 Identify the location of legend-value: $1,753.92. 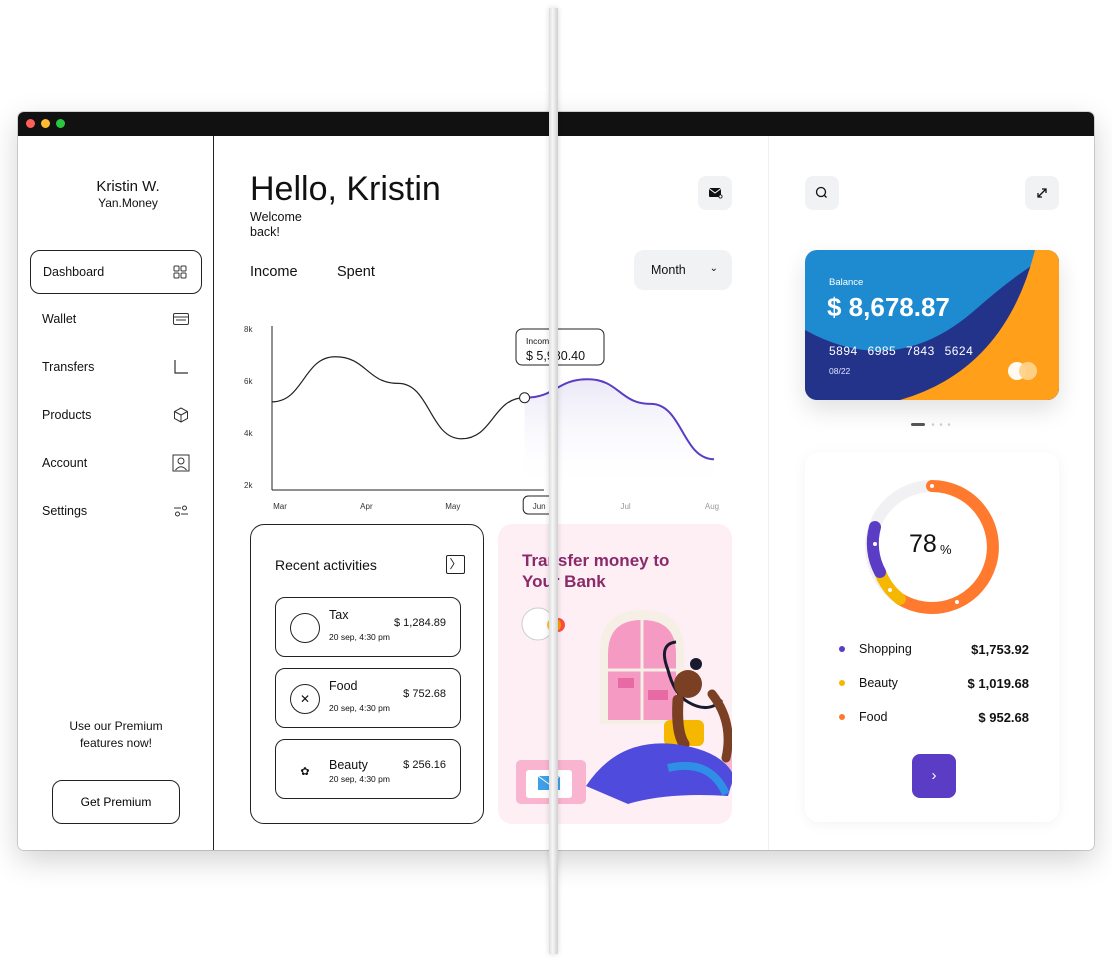
(1000, 649).